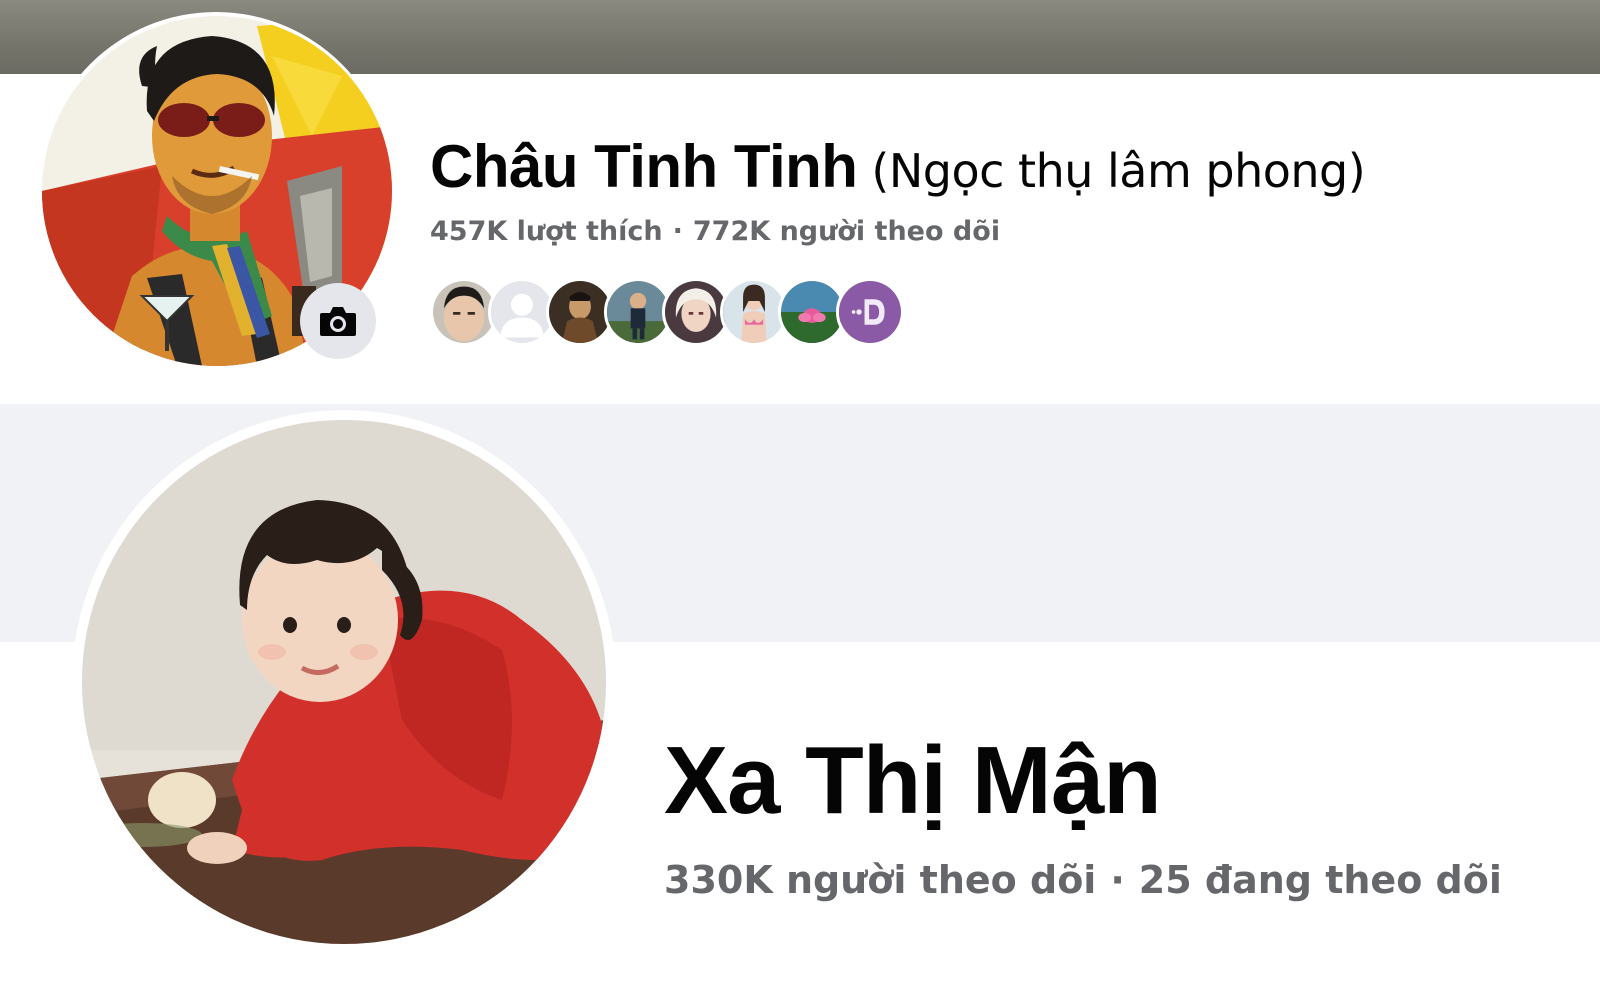  What do you see at coordinates (754, 312) in the screenshot?
I see `friend-avatar-woman` at bounding box center [754, 312].